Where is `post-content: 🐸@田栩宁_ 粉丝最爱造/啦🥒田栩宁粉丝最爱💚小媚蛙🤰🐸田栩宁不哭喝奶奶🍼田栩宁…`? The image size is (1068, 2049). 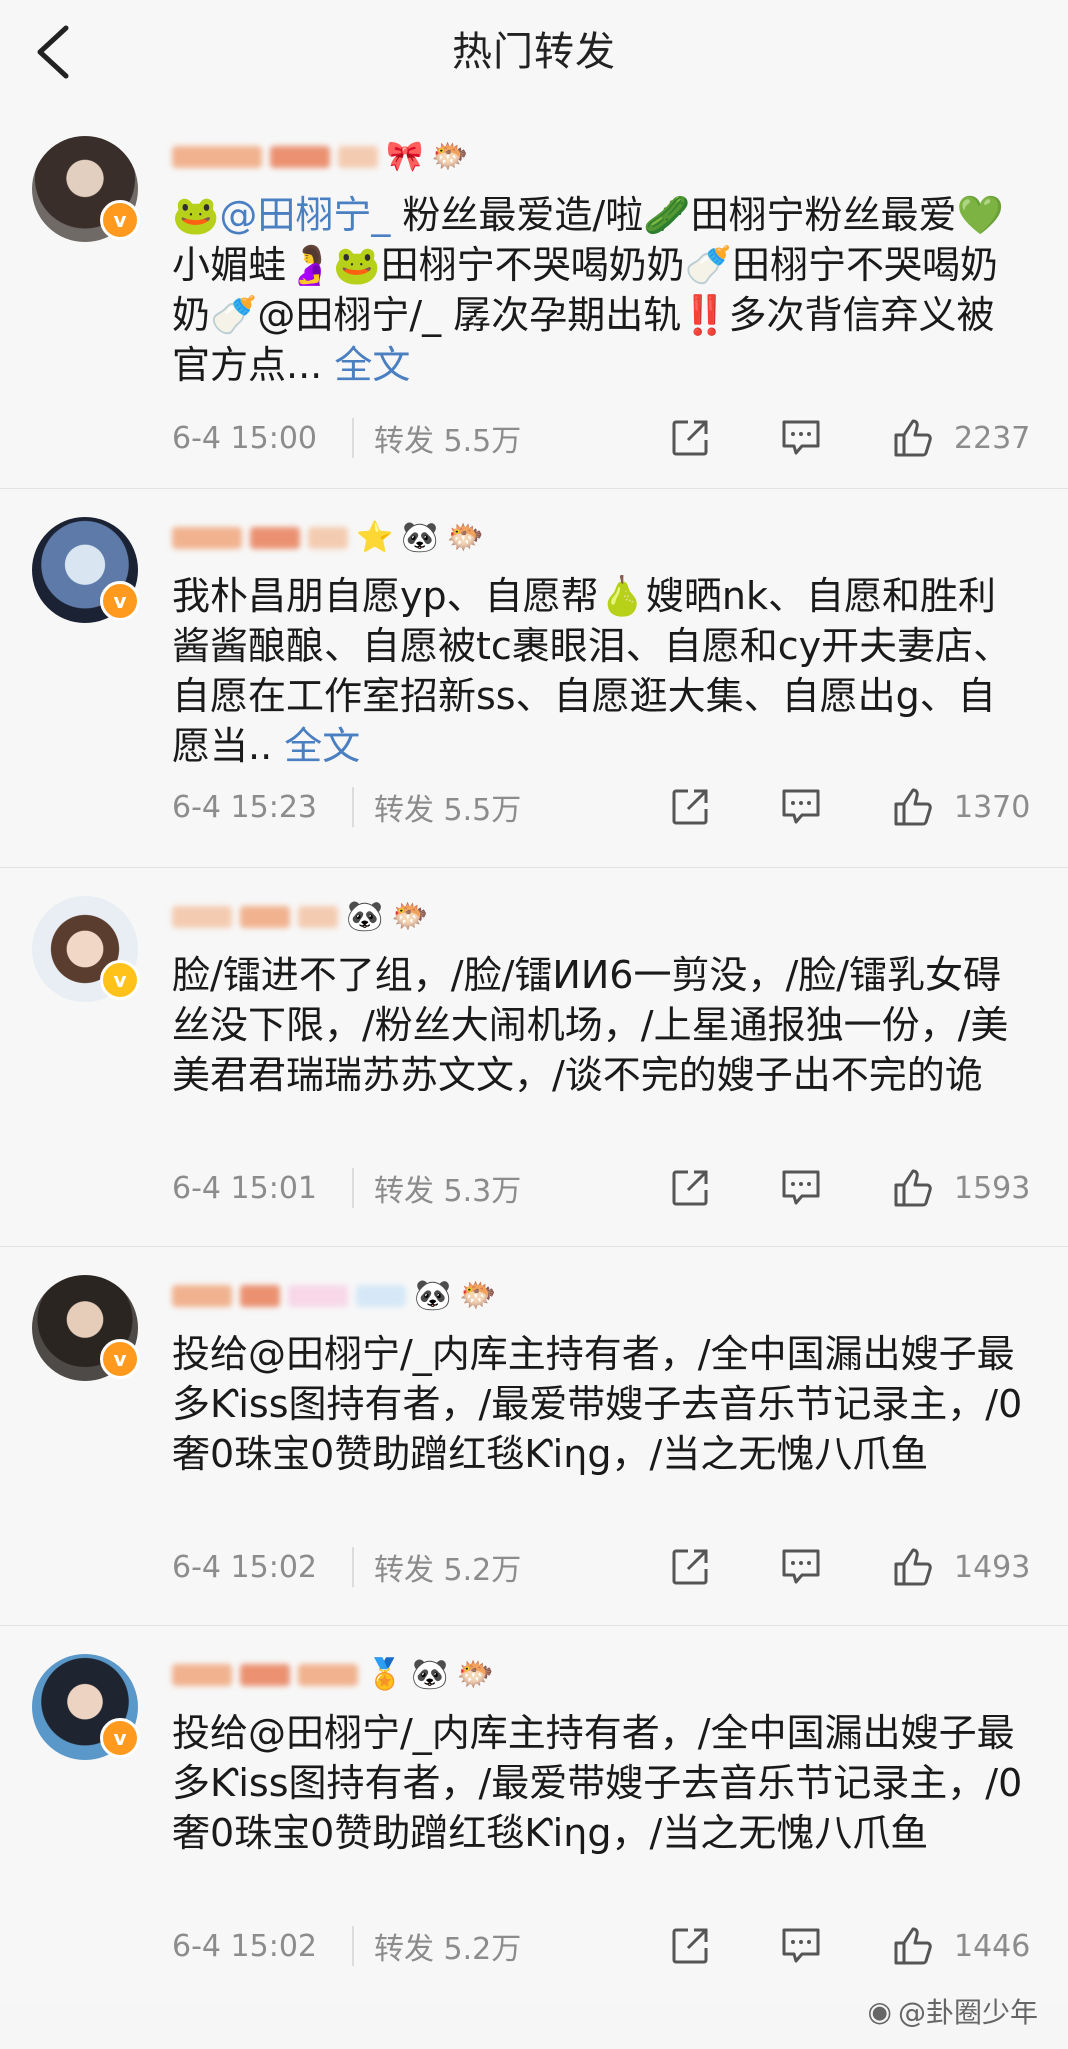
post-content: 🐸@田栩宁_ 粉丝最爱造/啦🥒田栩宁粉丝最爱💚小媚蛙🤰🐸田栩宁不哭喝奶奶🍼田栩宁… is located at coordinates (588, 290).